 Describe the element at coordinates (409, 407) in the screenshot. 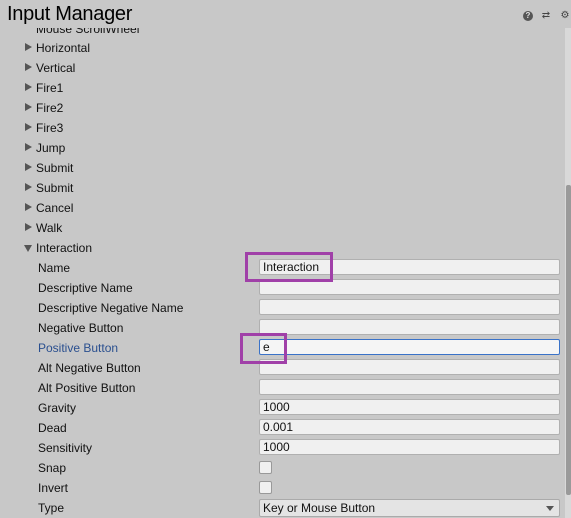

I see `gravity-field: 1000` at that location.